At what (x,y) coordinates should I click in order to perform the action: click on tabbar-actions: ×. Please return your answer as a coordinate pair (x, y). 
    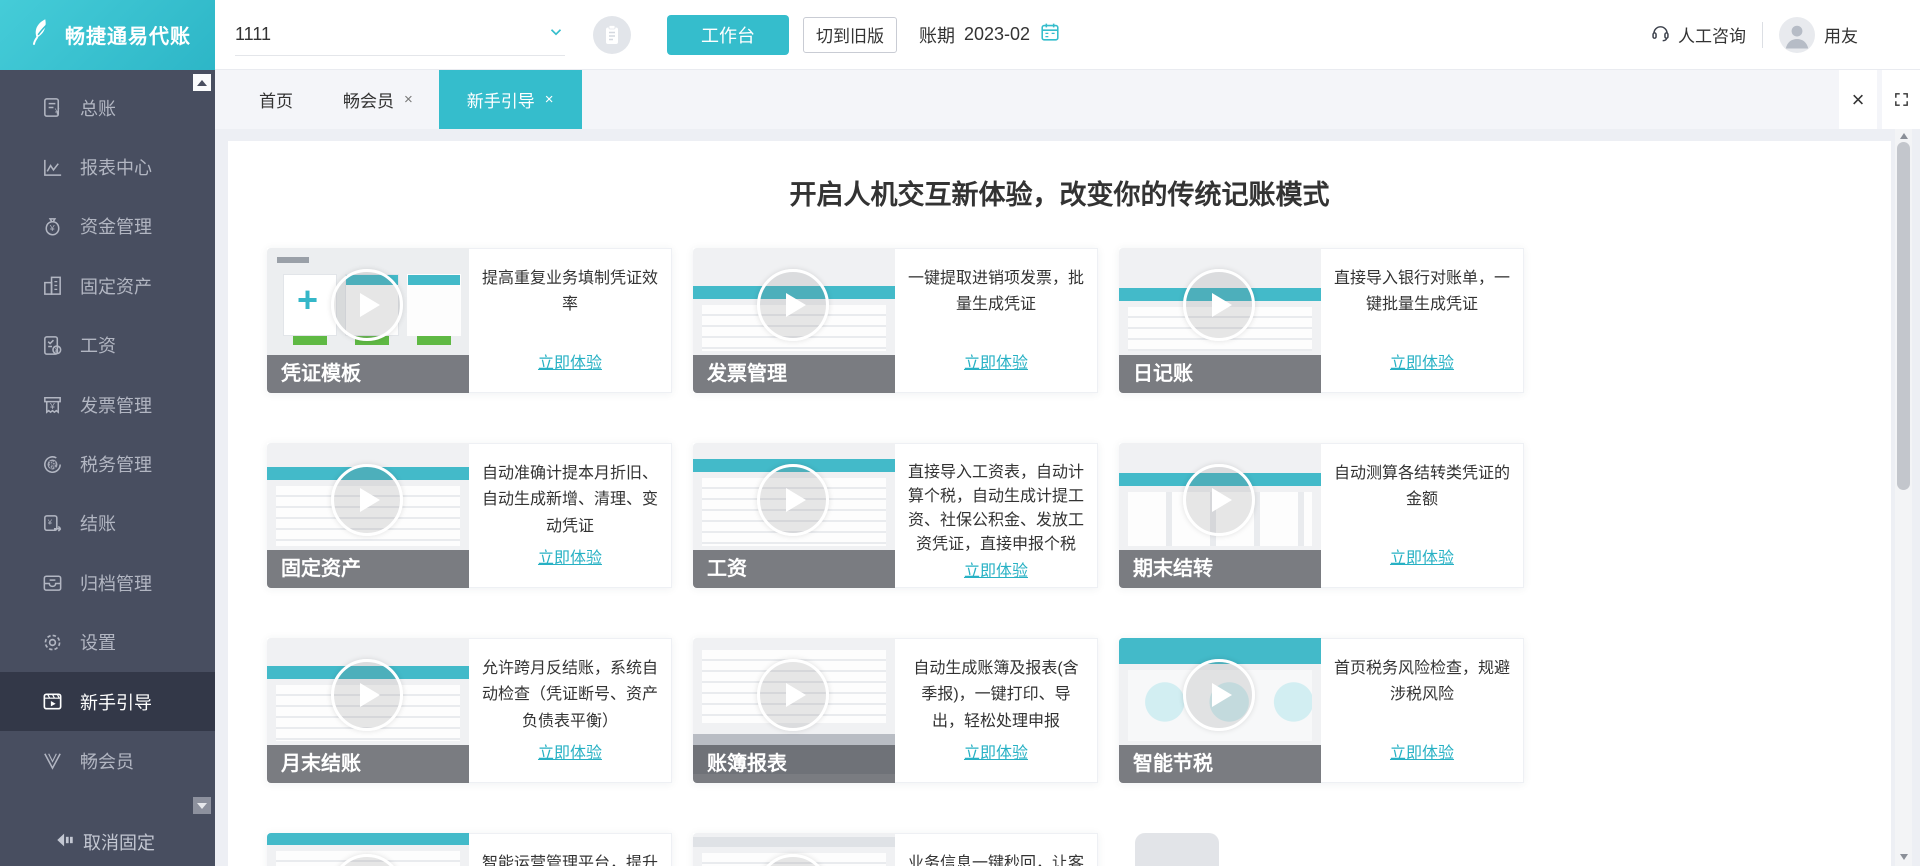
    Looking at the image, I should click on (1877, 99).